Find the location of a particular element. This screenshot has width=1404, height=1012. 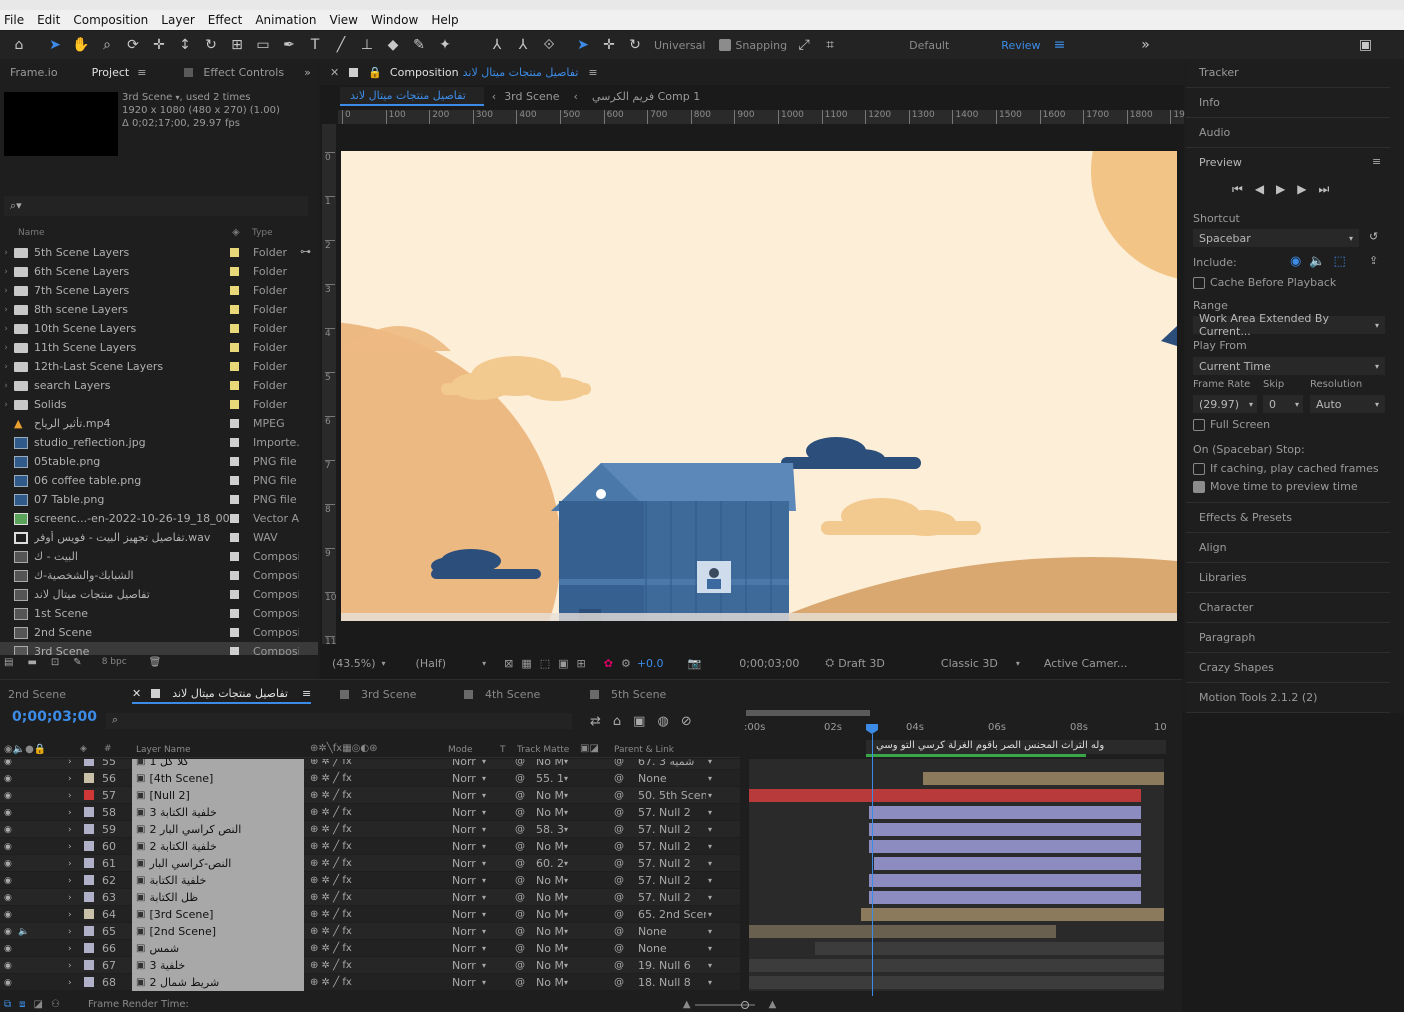

timeline-tab: 5th Scene is located at coordinates (628, 694).